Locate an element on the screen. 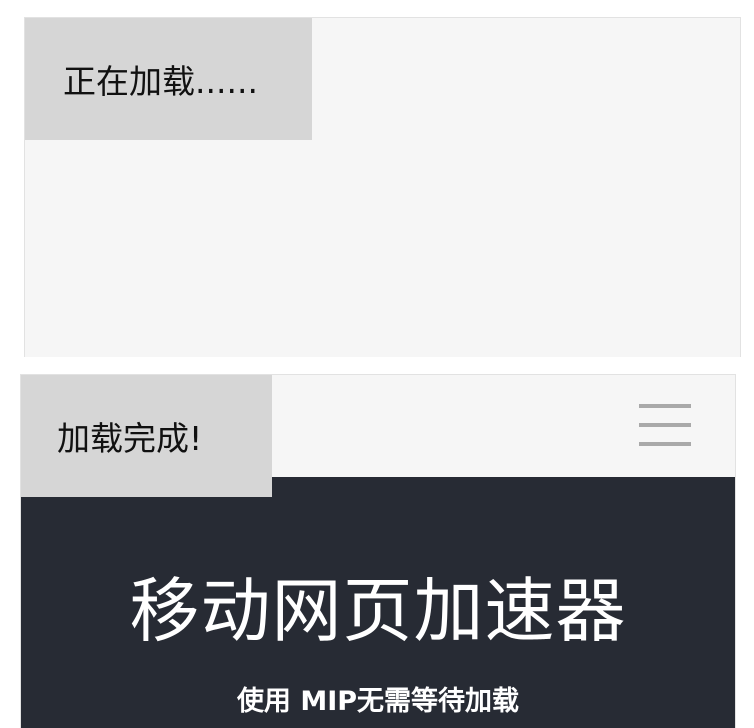 The width and height of the screenshot is (754, 728). hero-title: 移动网页加速器 is located at coordinates (378, 611).